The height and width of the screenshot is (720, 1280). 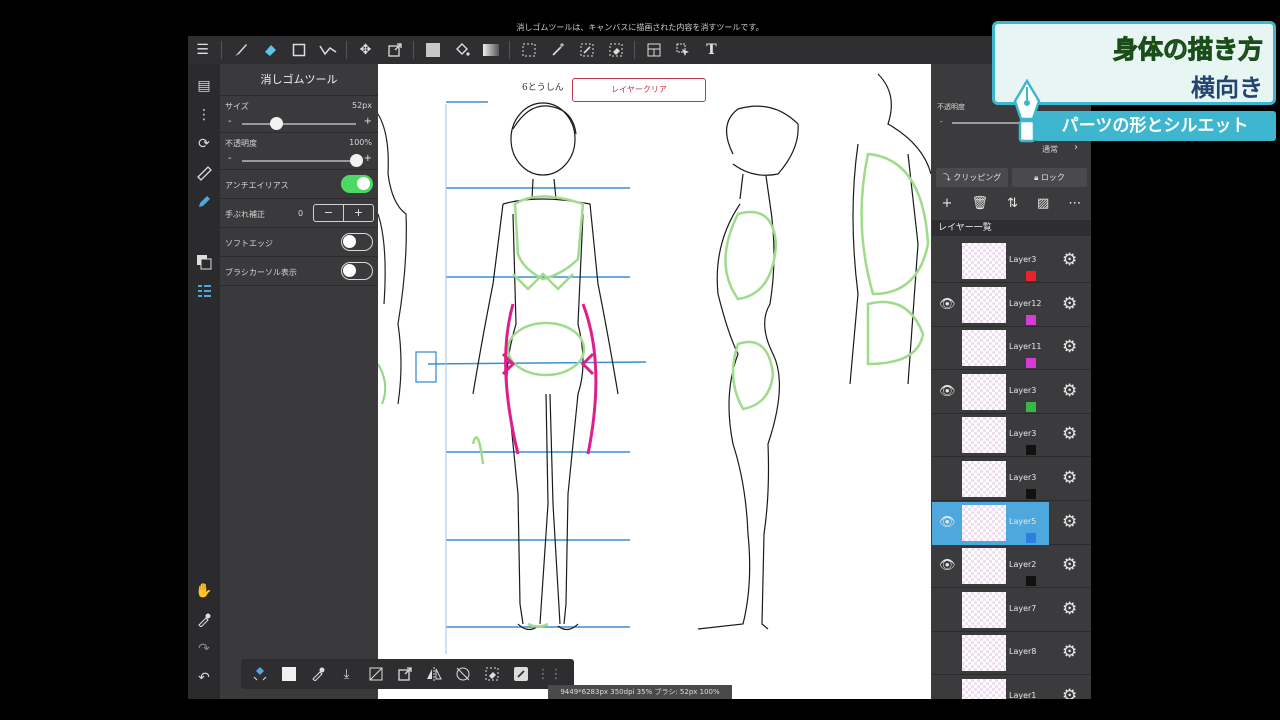 I want to click on opacity-slider, so click(x=299, y=161).